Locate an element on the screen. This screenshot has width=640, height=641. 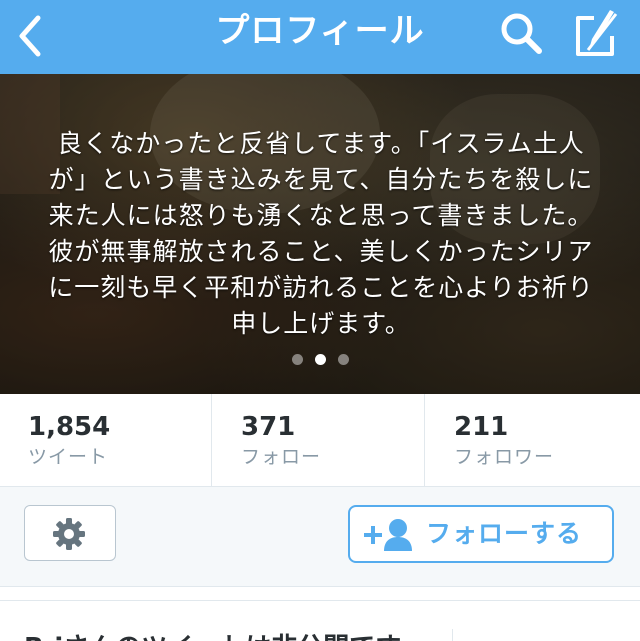
gear-icon is located at coordinates (69, 534).